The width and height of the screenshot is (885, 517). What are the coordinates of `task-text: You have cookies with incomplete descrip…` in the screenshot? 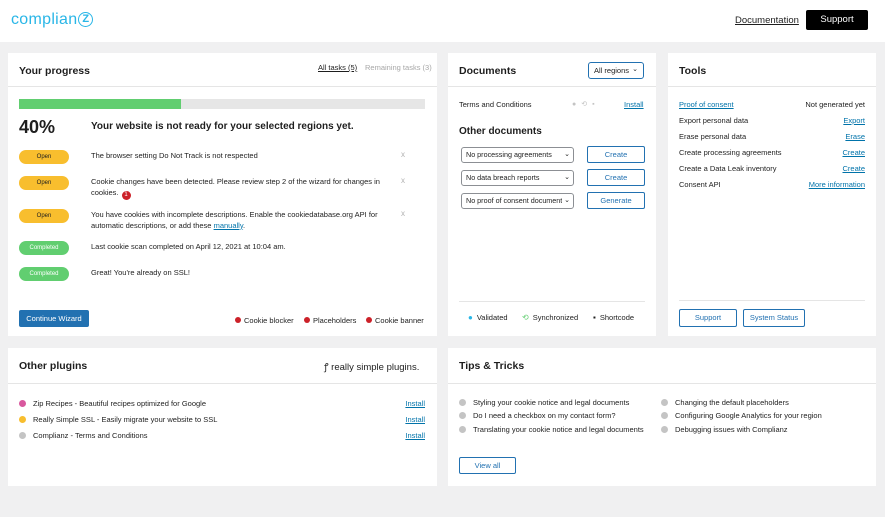 It's located at (241, 220).